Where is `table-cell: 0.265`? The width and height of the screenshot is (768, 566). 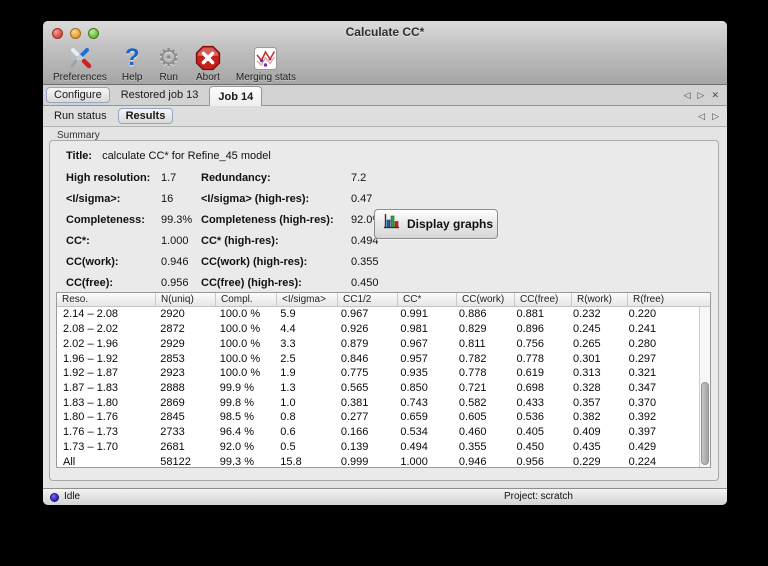 table-cell: 0.265 is located at coordinates (587, 343).